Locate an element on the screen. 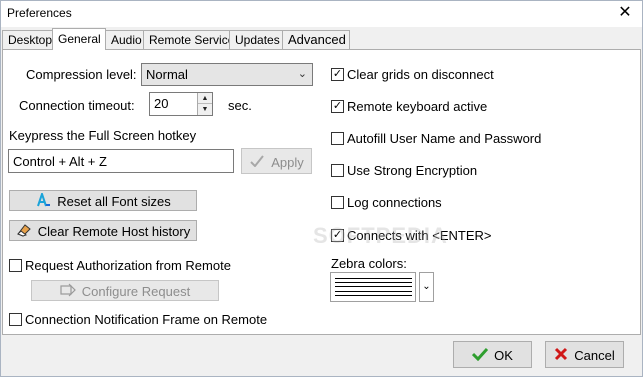  timeout-value: 20 is located at coordinates (161, 103).